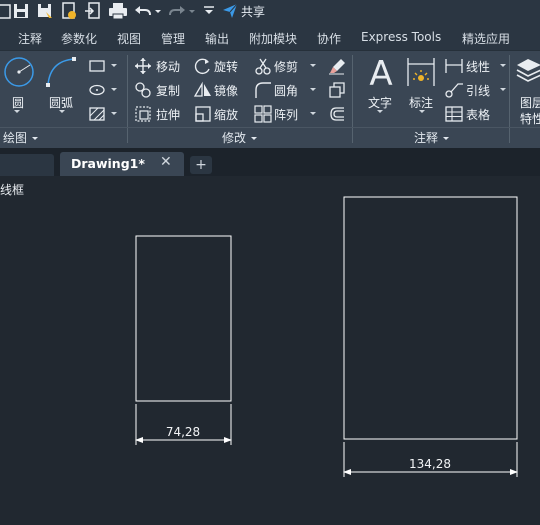 The width and height of the screenshot is (540, 525). I want to click on properties-label-line2: 特性, so click(530, 118).